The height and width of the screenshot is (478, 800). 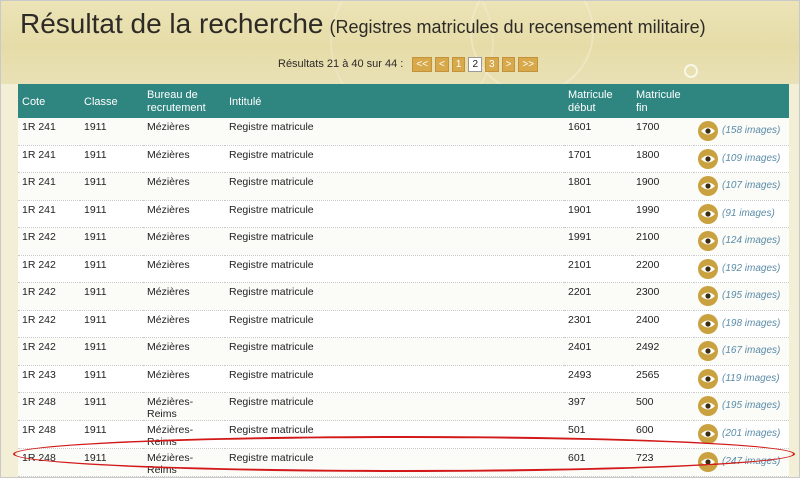 What do you see at coordinates (598, 101) in the screenshot?
I see `col-header-matricule-debut: Matricule début` at bounding box center [598, 101].